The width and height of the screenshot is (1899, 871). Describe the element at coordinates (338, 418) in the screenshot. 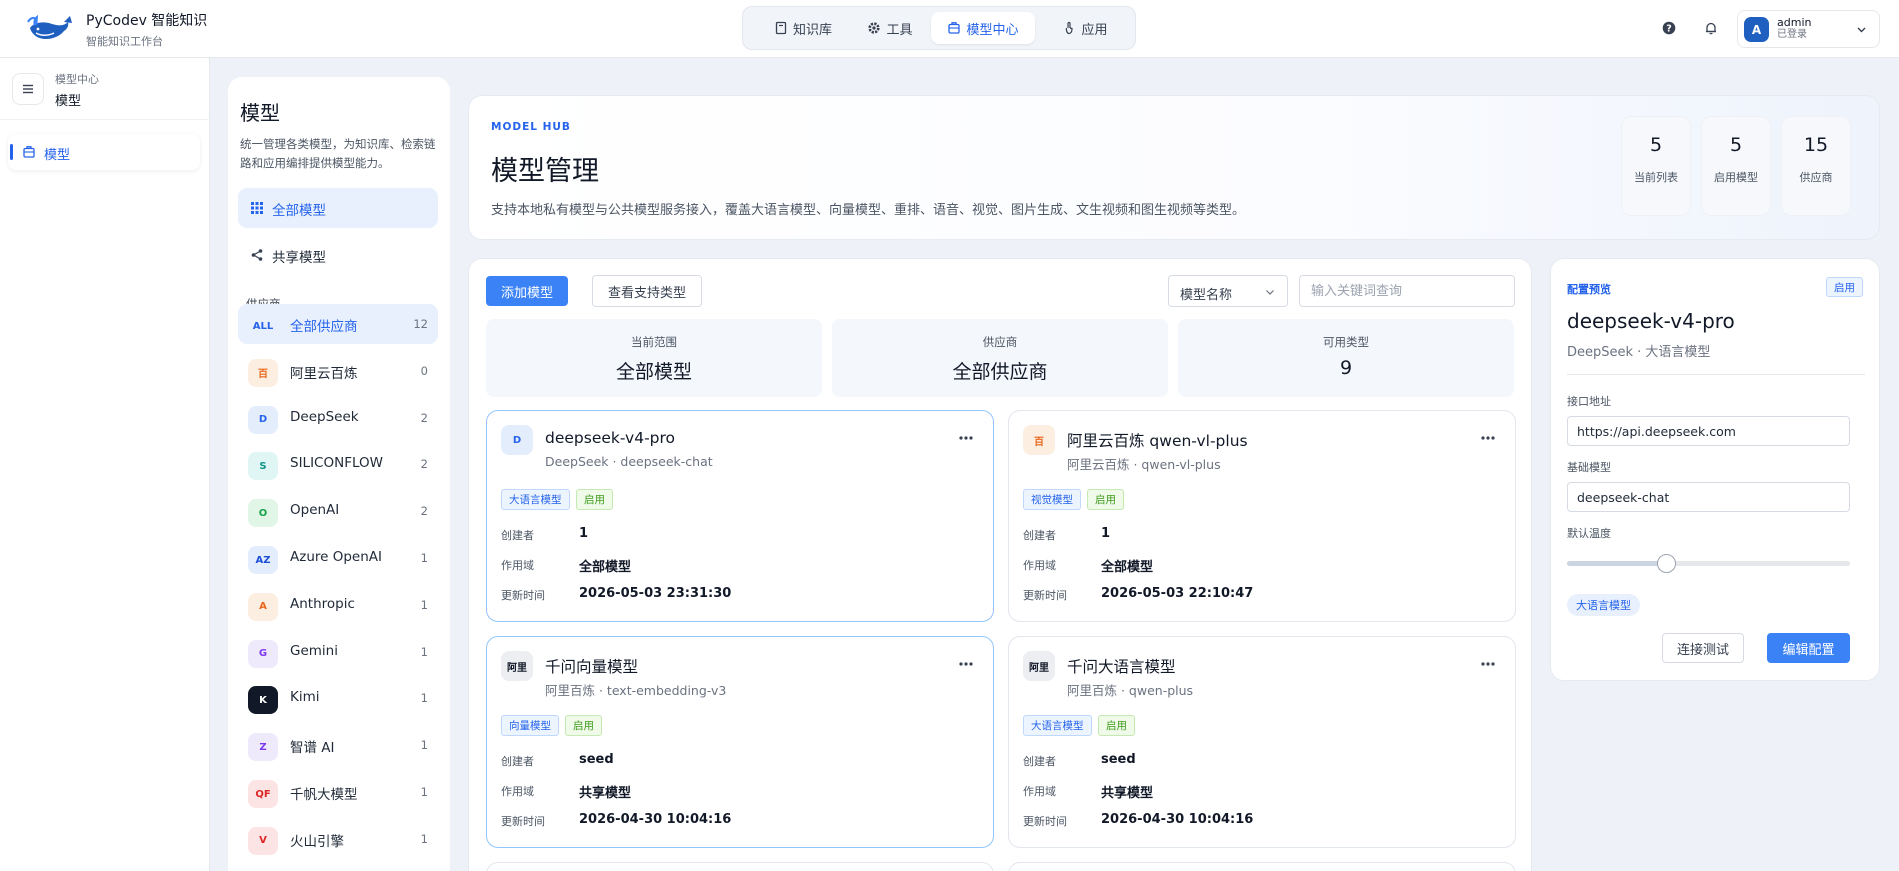

I see `provider-item: D DeepSeek 2` at that location.